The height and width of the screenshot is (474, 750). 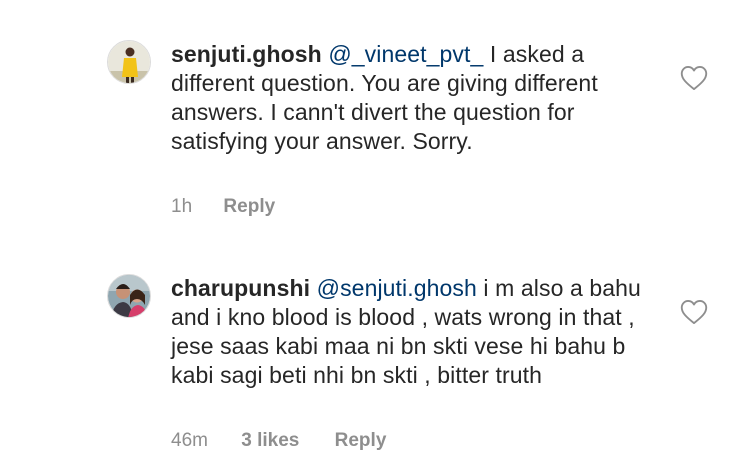 What do you see at coordinates (182, 206) in the screenshot?
I see `comment-time: 1h` at bounding box center [182, 206].